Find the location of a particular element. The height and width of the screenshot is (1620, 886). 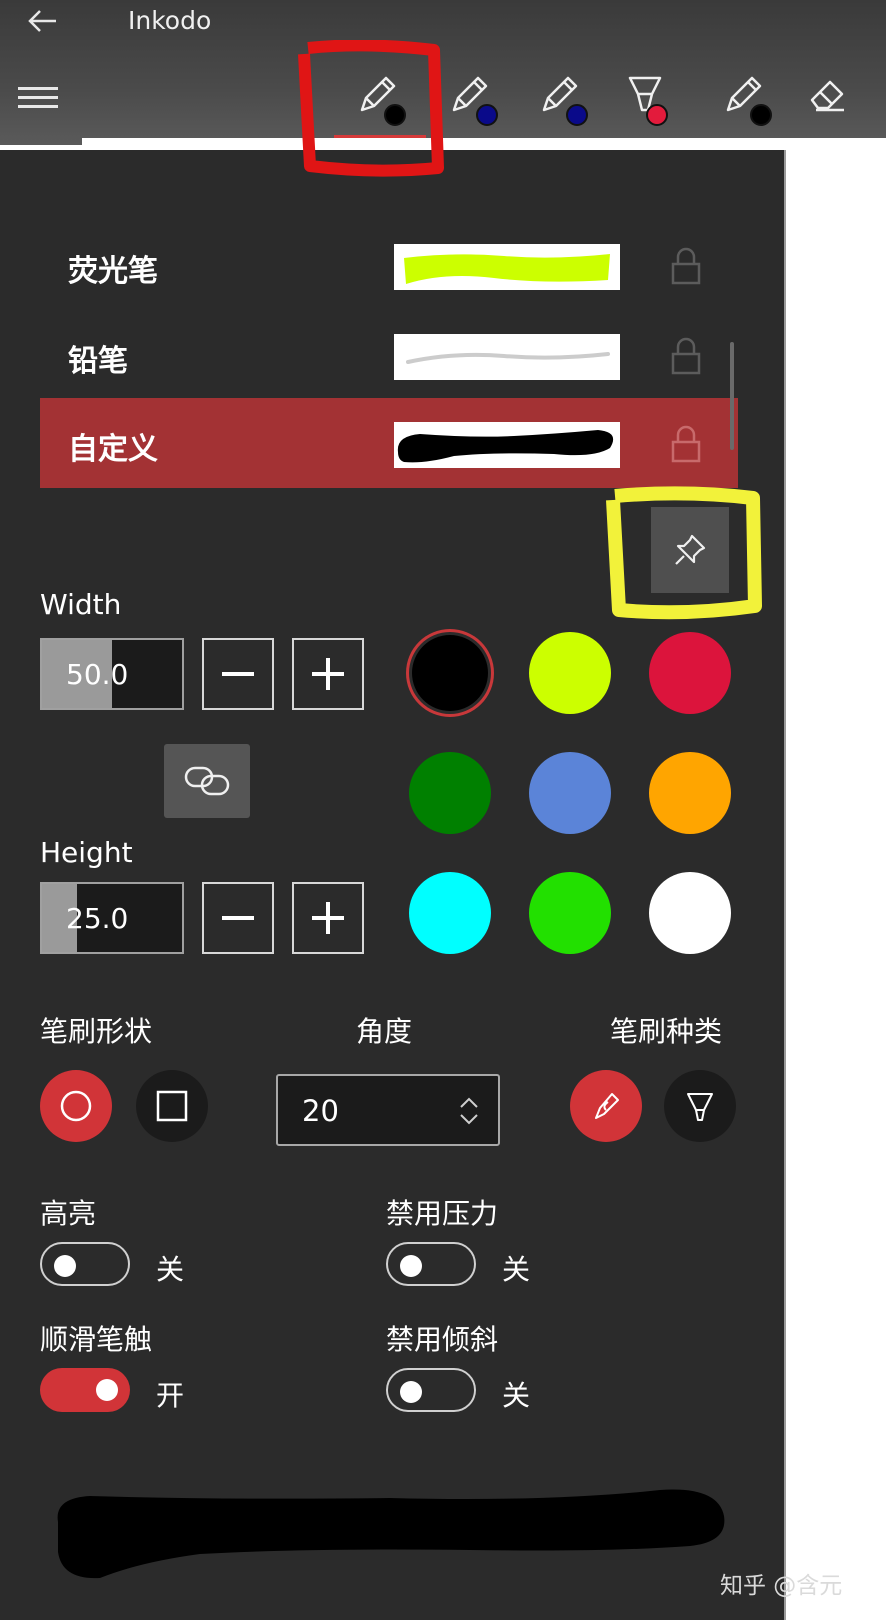

panel-divider is located at coordinates (785, 885).